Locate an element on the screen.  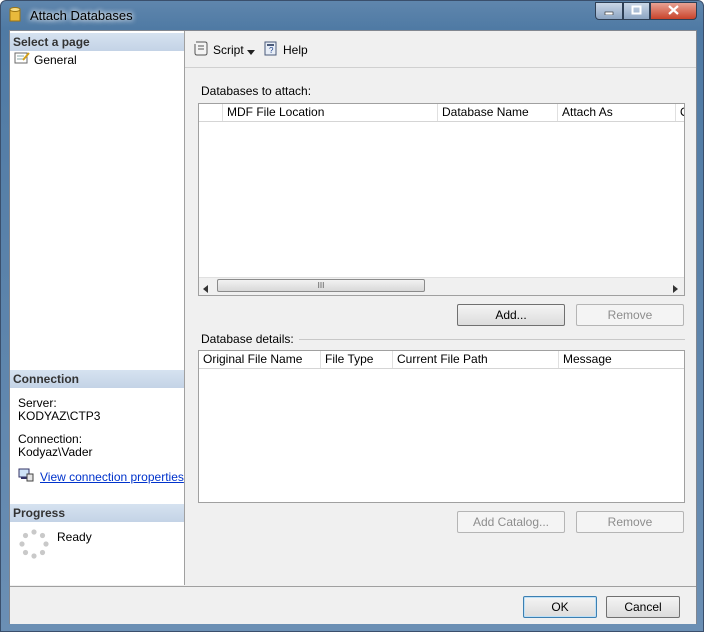
column-header-original-file-name: Original File Name is located at coordinates (260, 359).